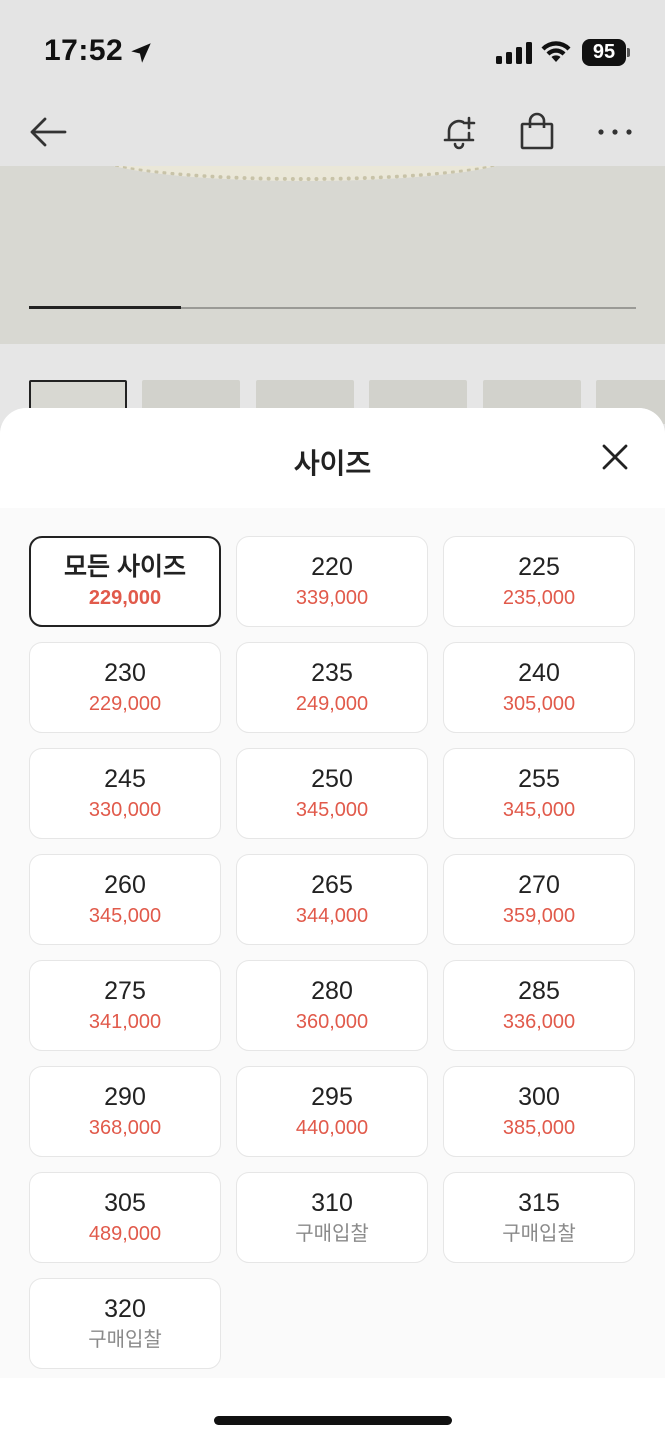 Image resolution: width=665 pixels, height=1440 pixels. I want to click on size-option: 250 345,000, so click(332, 793).